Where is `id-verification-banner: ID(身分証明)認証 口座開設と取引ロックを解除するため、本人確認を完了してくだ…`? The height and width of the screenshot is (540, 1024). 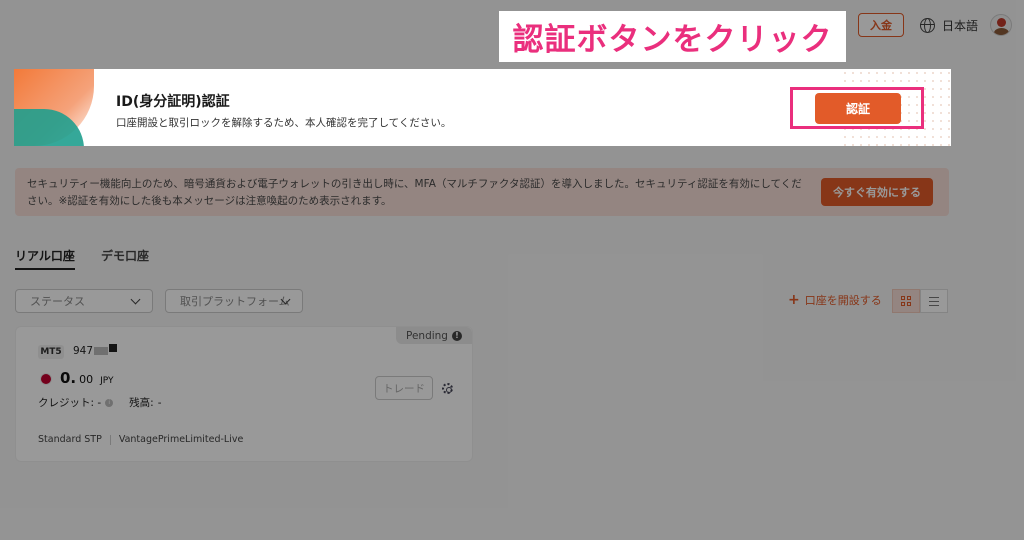
id-verification-banner: ID(身分証明)認証 口座開設と取引ロックを解除するため、本人確認を完了してくだ… is located at coordinates (482, 107).